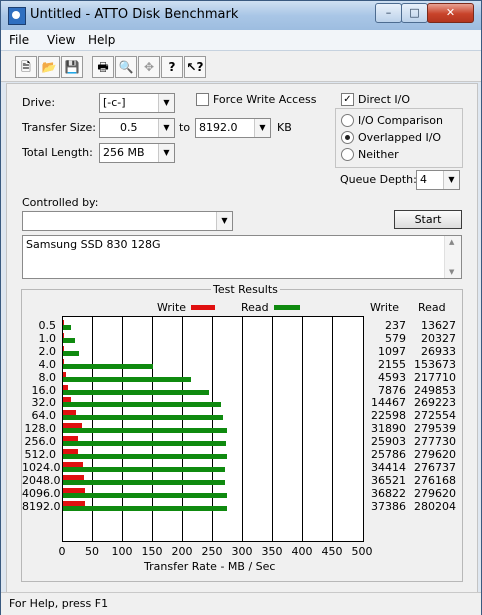 The height and width of the screenshot is (615, 482). I want to click on queue-depth-select: 4 ▼, so click(438, 180).